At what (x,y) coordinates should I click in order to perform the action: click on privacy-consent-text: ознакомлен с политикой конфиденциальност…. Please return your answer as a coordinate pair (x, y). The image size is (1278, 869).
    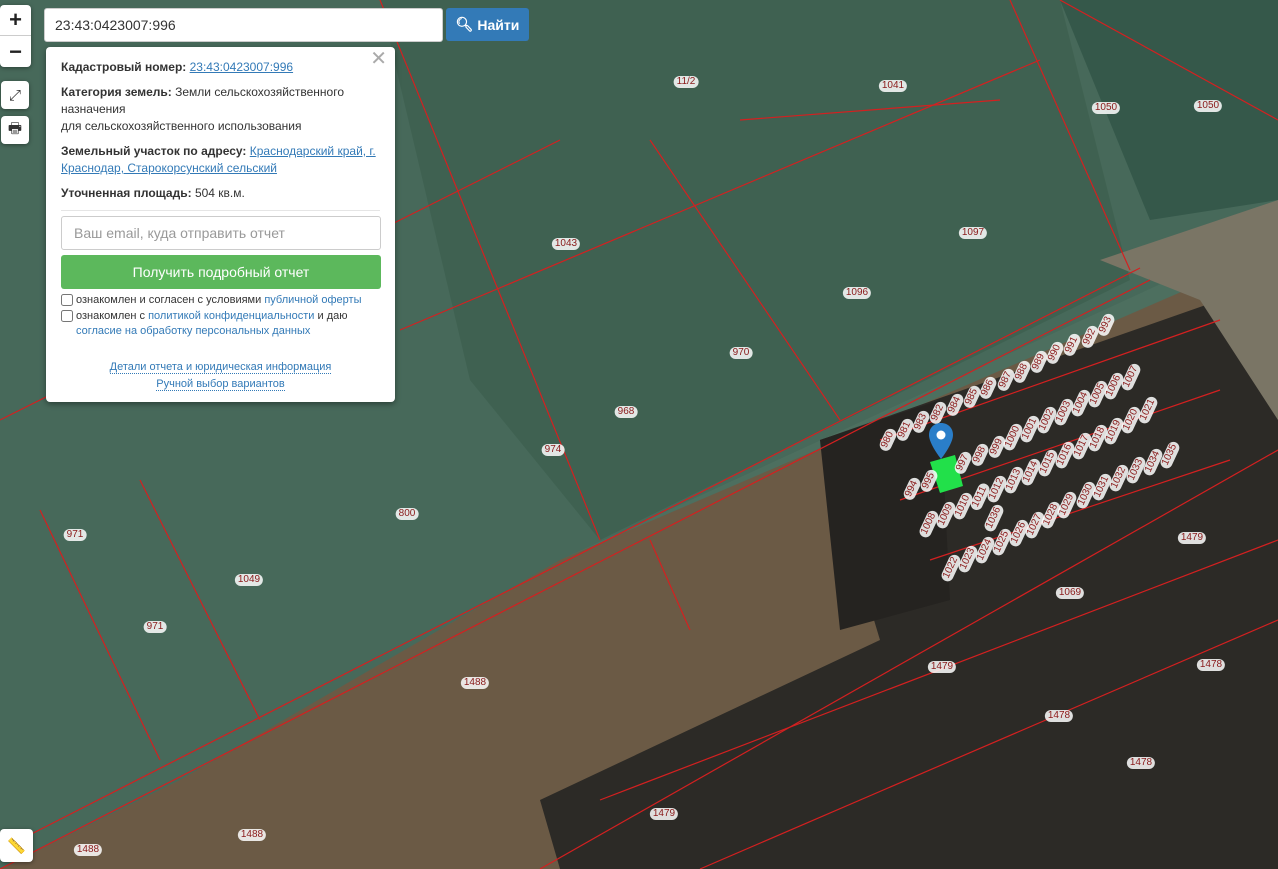
    Looking at the image, I should click on (212, 323).